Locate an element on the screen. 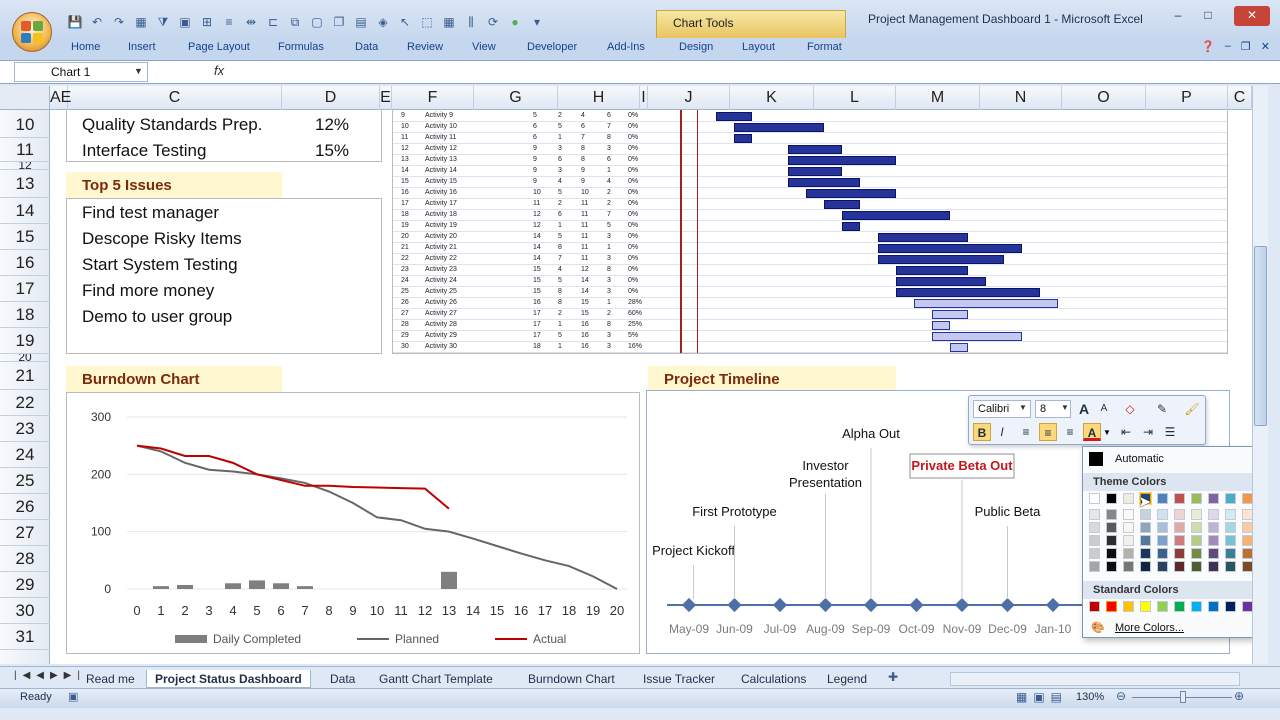 Image resolution: width=1280 pixels, height=720 pixels. function-icon: fx is located at coordinates (219, 70).